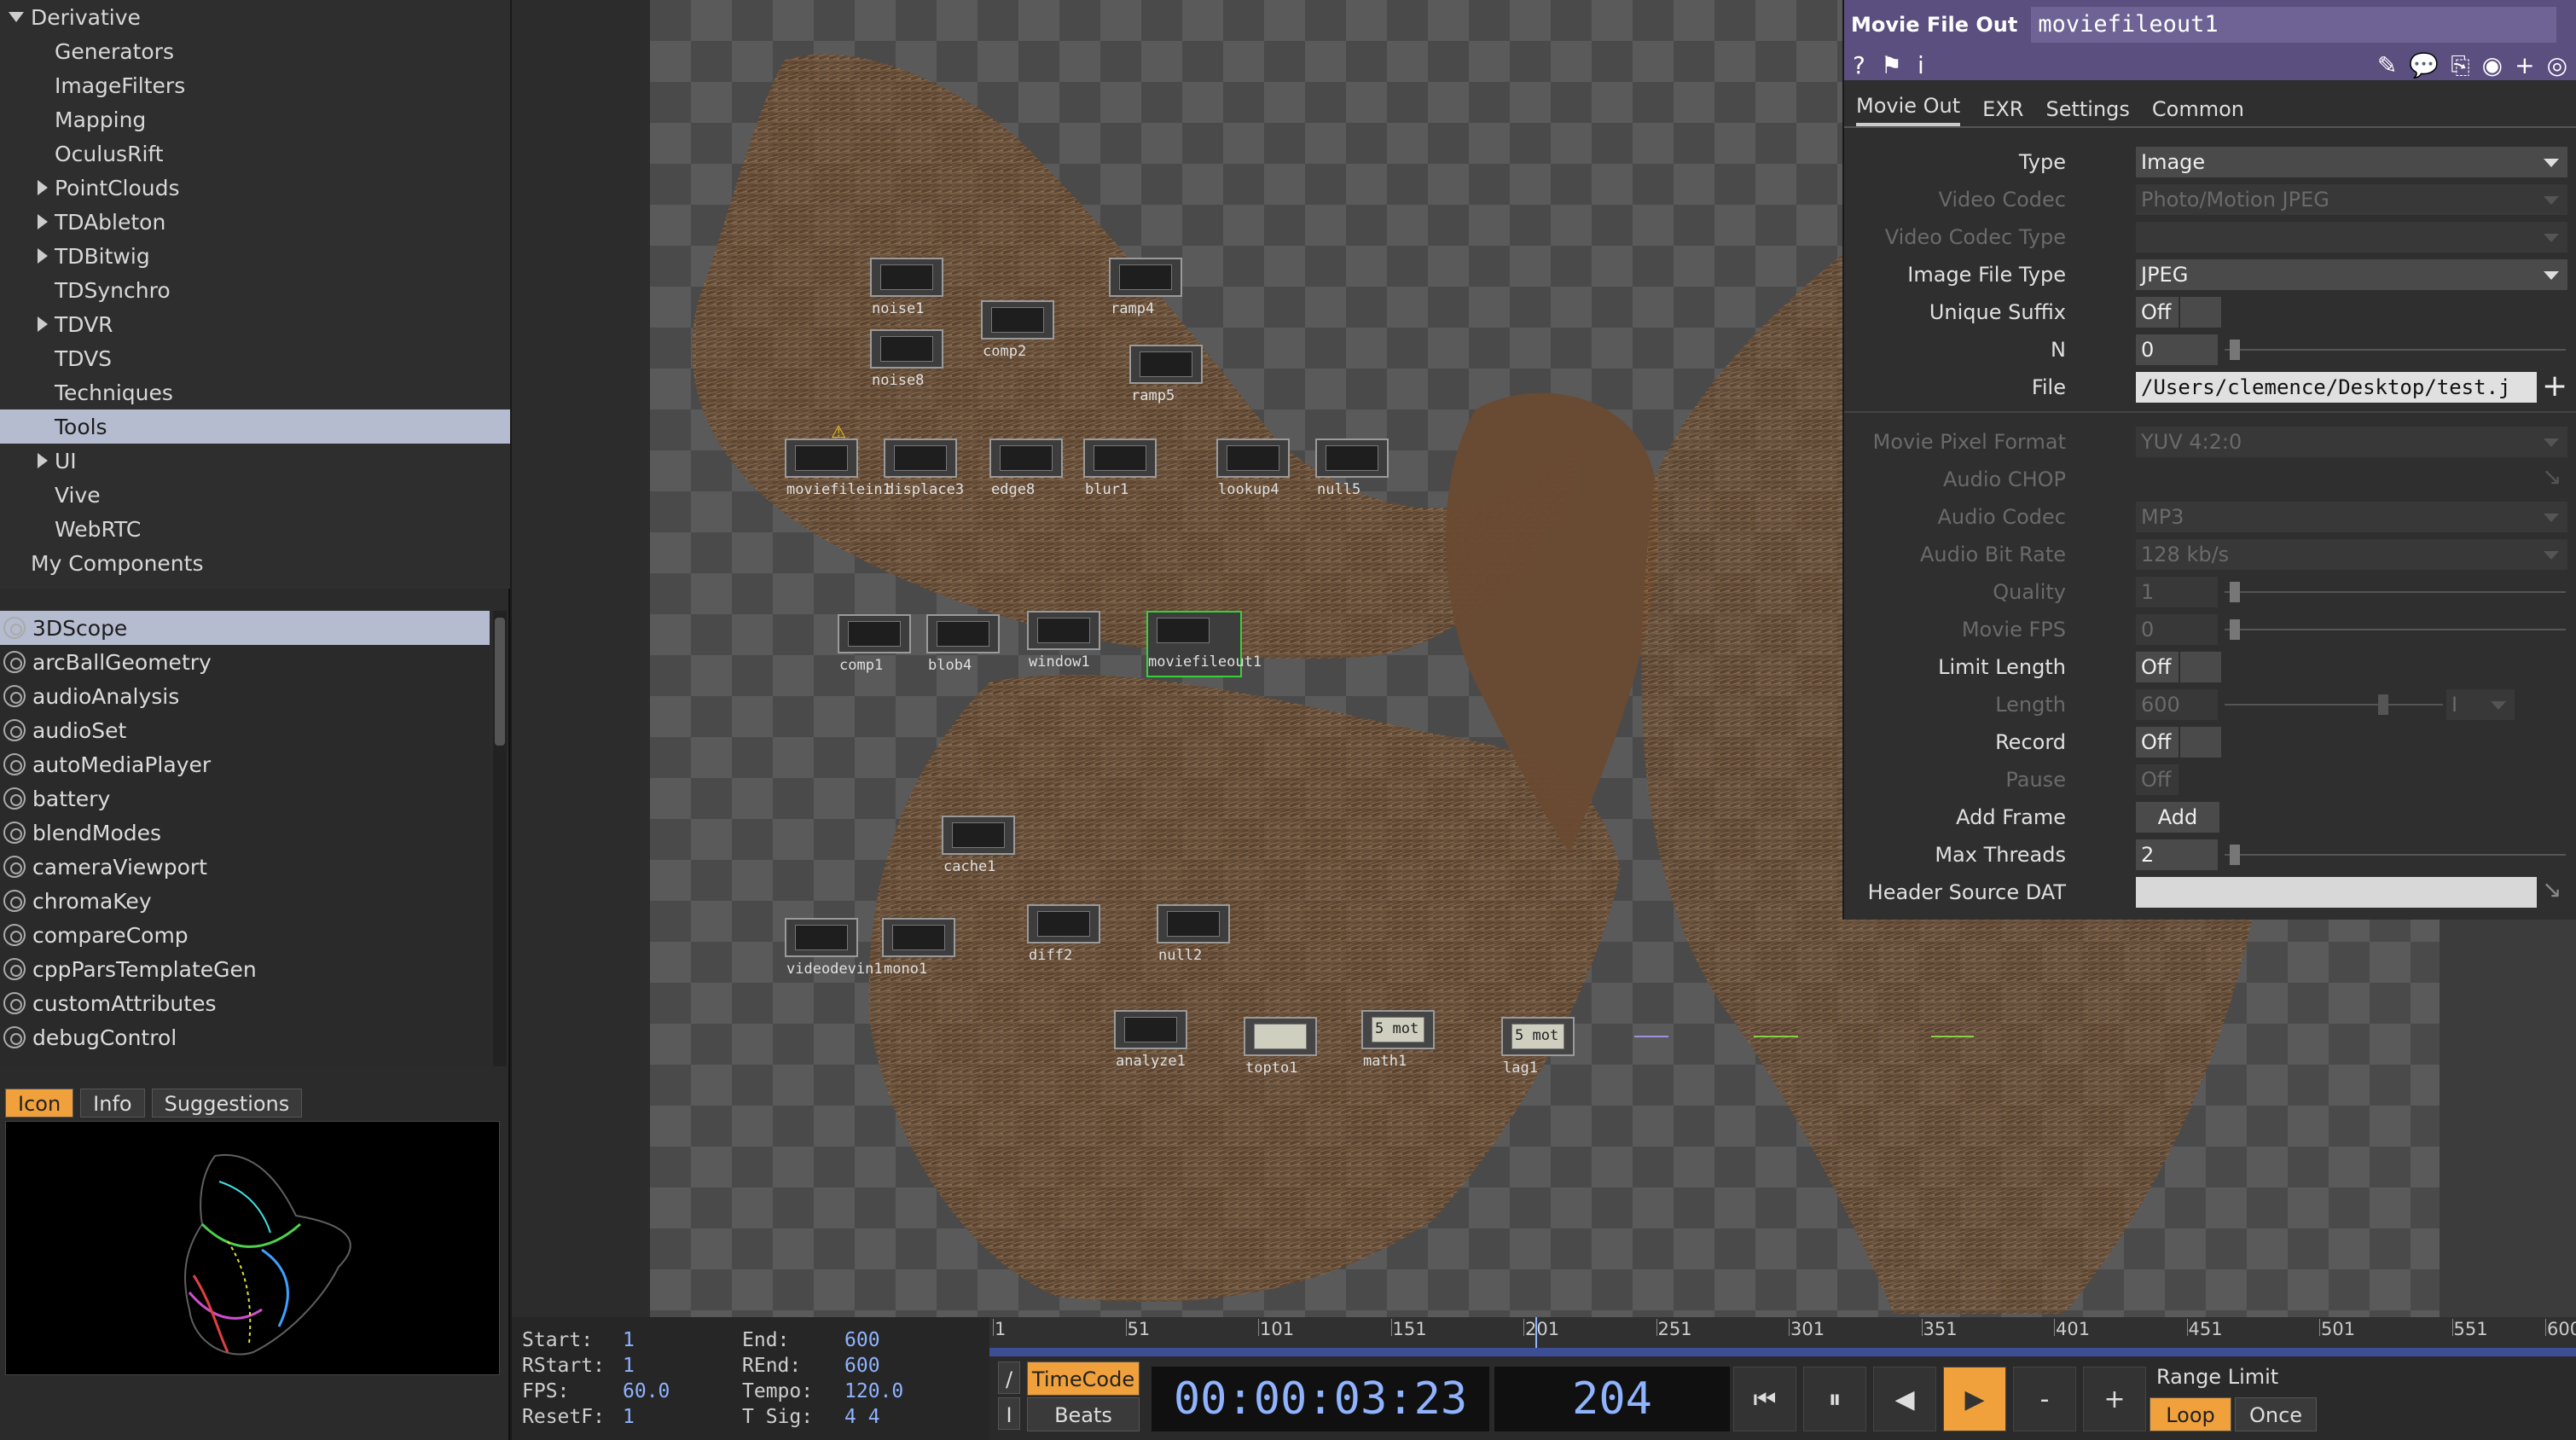 This screenshot has width=2576, height=1440. Describe the element at coordinates (873, 1391) in the screenshot. I see `time-info-value: 120.0` at that location.